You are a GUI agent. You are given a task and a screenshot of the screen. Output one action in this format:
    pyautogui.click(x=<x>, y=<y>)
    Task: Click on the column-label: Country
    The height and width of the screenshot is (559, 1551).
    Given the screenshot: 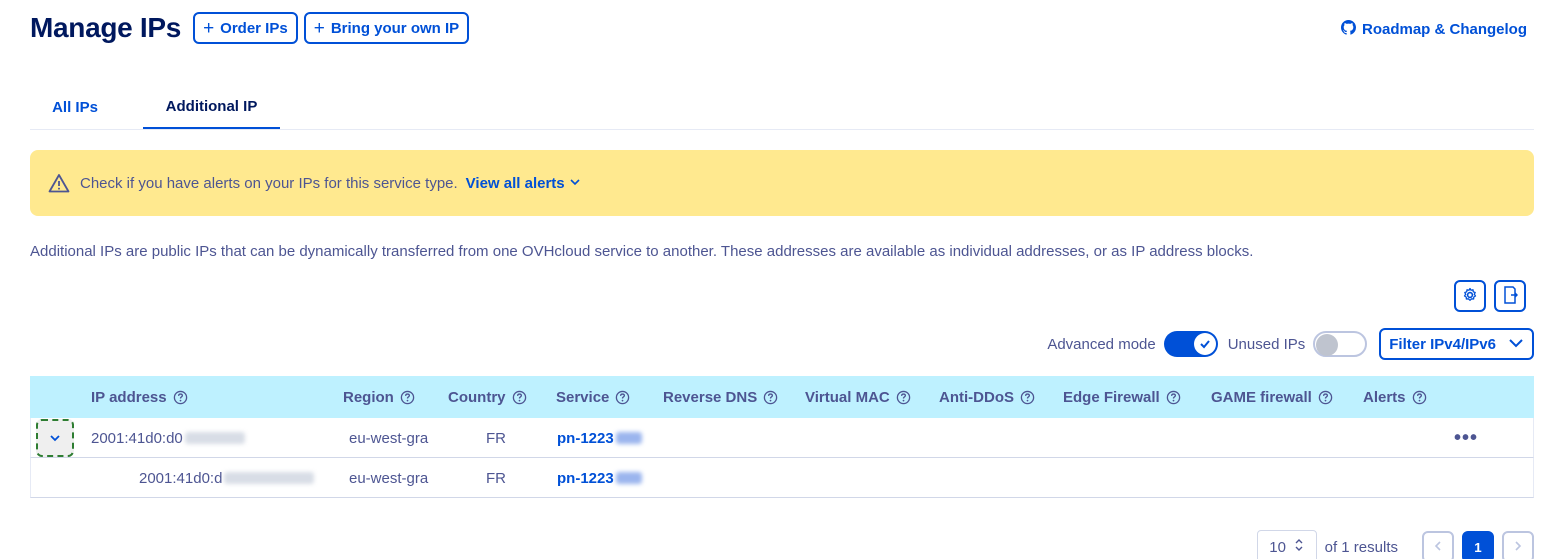 What is the action you would take?
    pyautogui.click(x=477, y=397)
    